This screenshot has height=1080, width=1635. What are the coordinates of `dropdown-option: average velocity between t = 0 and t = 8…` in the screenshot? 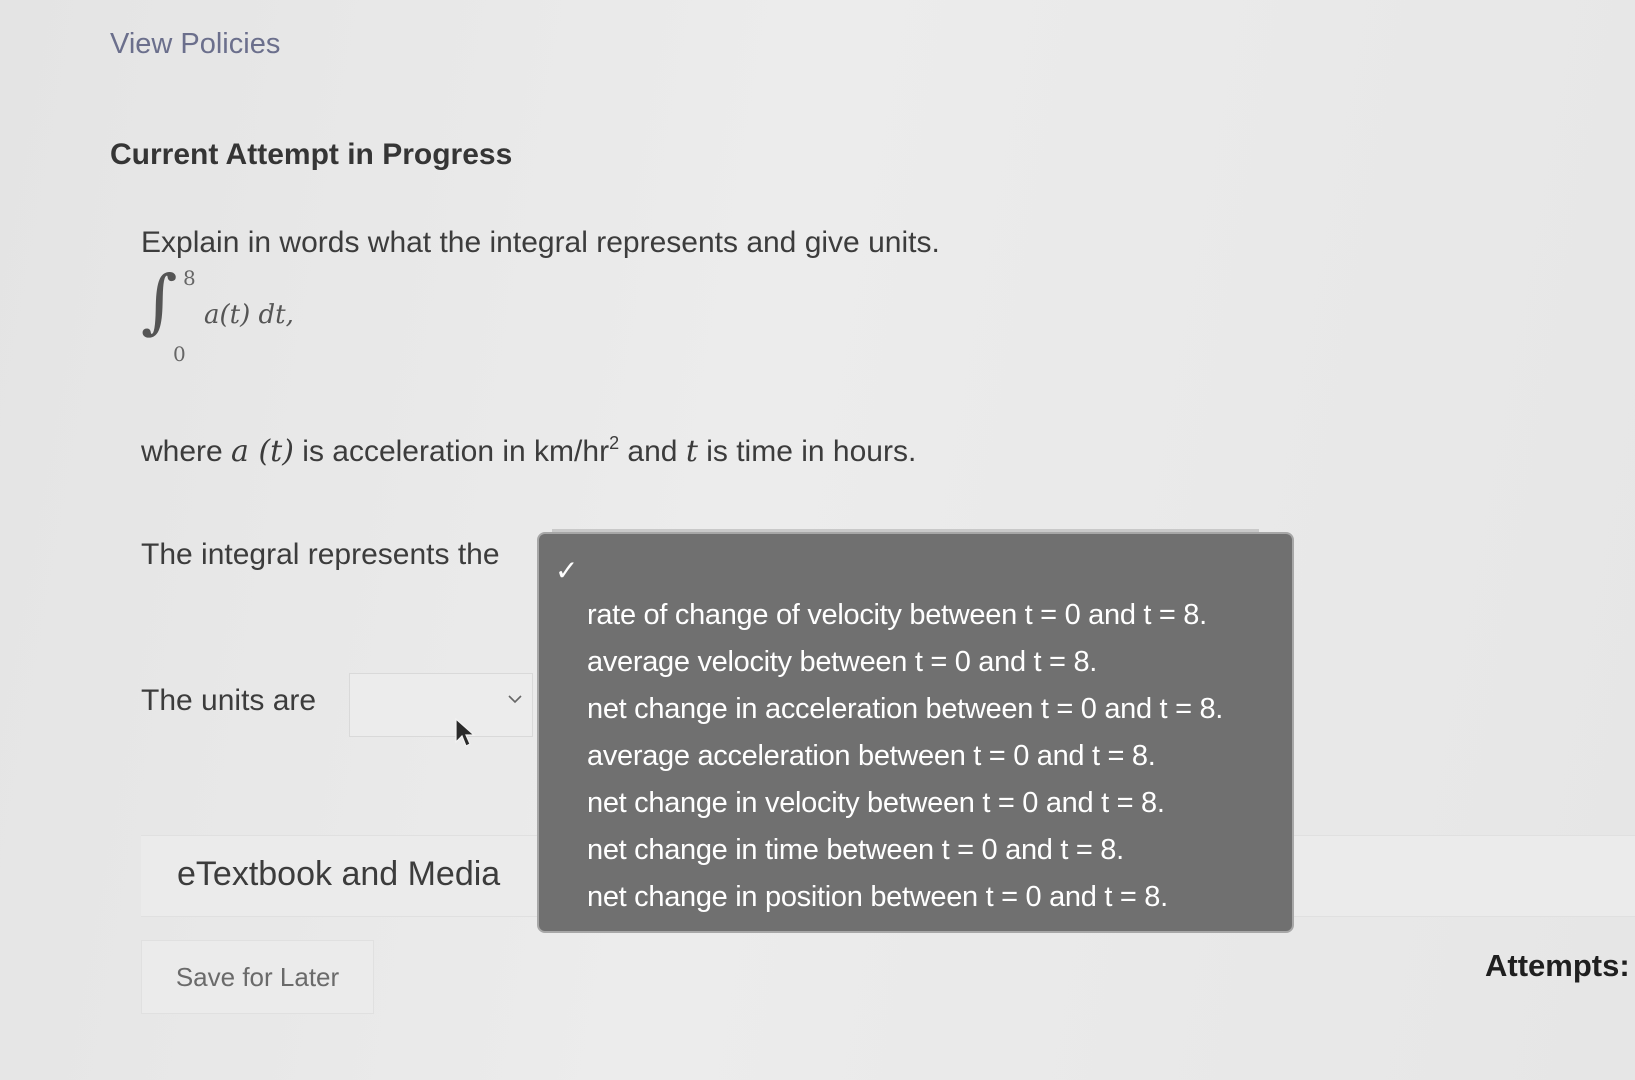 It's located at (905, 662).